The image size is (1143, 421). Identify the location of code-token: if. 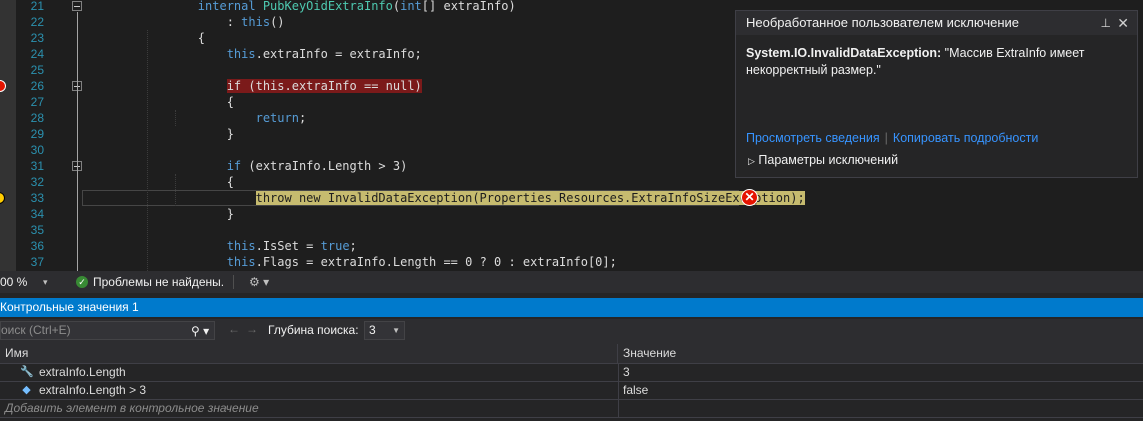
(234, 166).